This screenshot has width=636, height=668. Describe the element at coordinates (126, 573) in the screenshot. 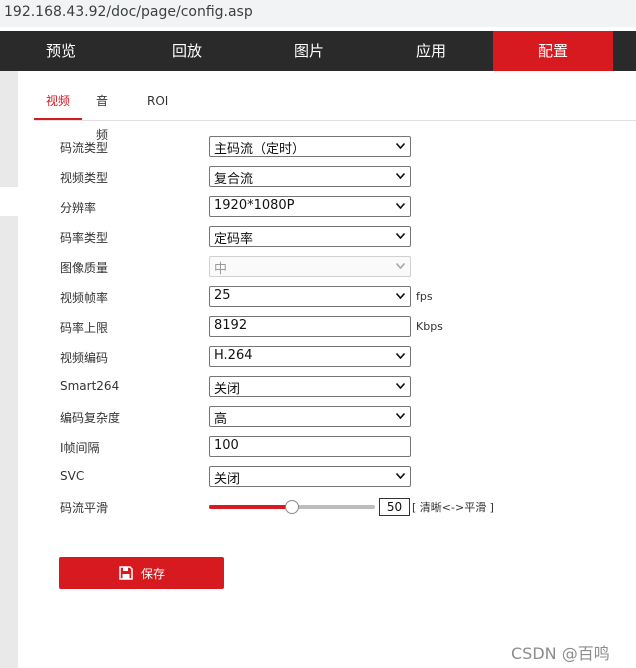

I see `save-icon` at that location.